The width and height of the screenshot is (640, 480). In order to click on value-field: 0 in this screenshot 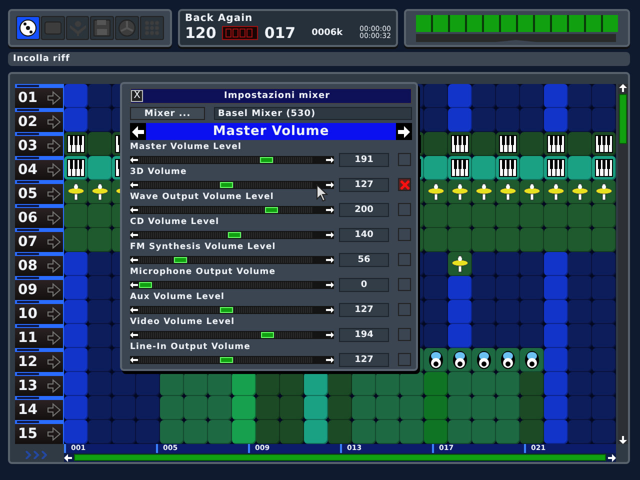, I will do `click(364, 285)`.